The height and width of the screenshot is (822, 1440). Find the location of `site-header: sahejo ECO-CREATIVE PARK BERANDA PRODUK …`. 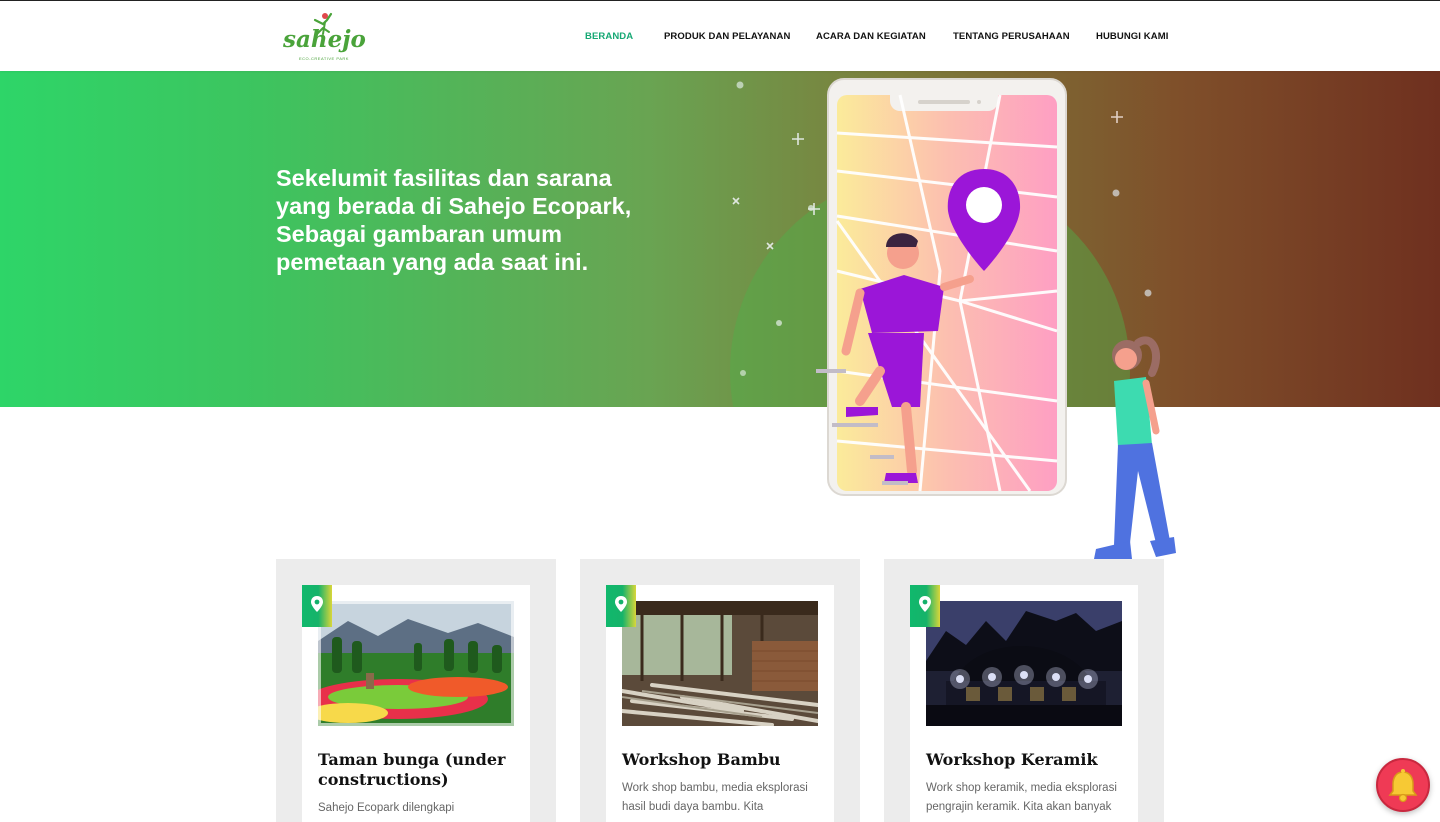

site-header: sahejo ECO-CREATIVE PARK BERANDA PRODUK … is located at coordinates (720, 35).